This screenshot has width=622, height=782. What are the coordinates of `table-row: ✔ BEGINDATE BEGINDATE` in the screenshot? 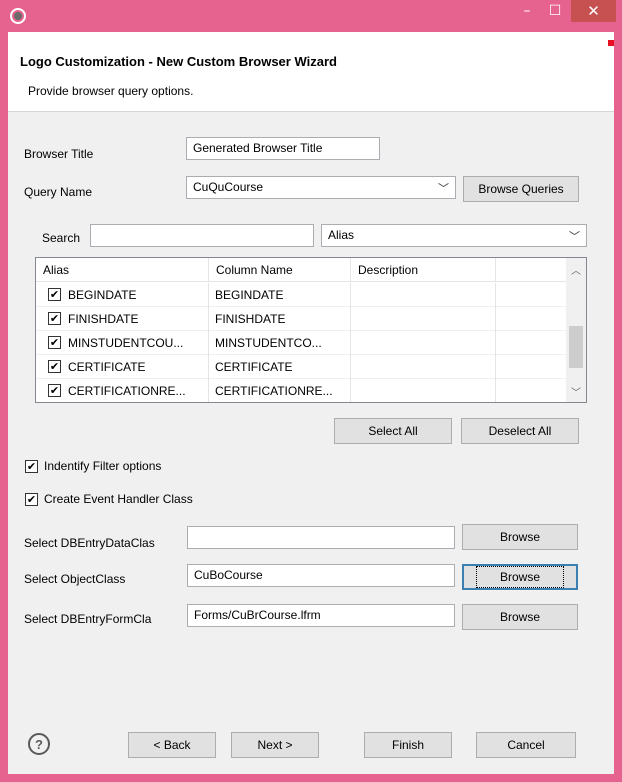 It's located at (301, 295).